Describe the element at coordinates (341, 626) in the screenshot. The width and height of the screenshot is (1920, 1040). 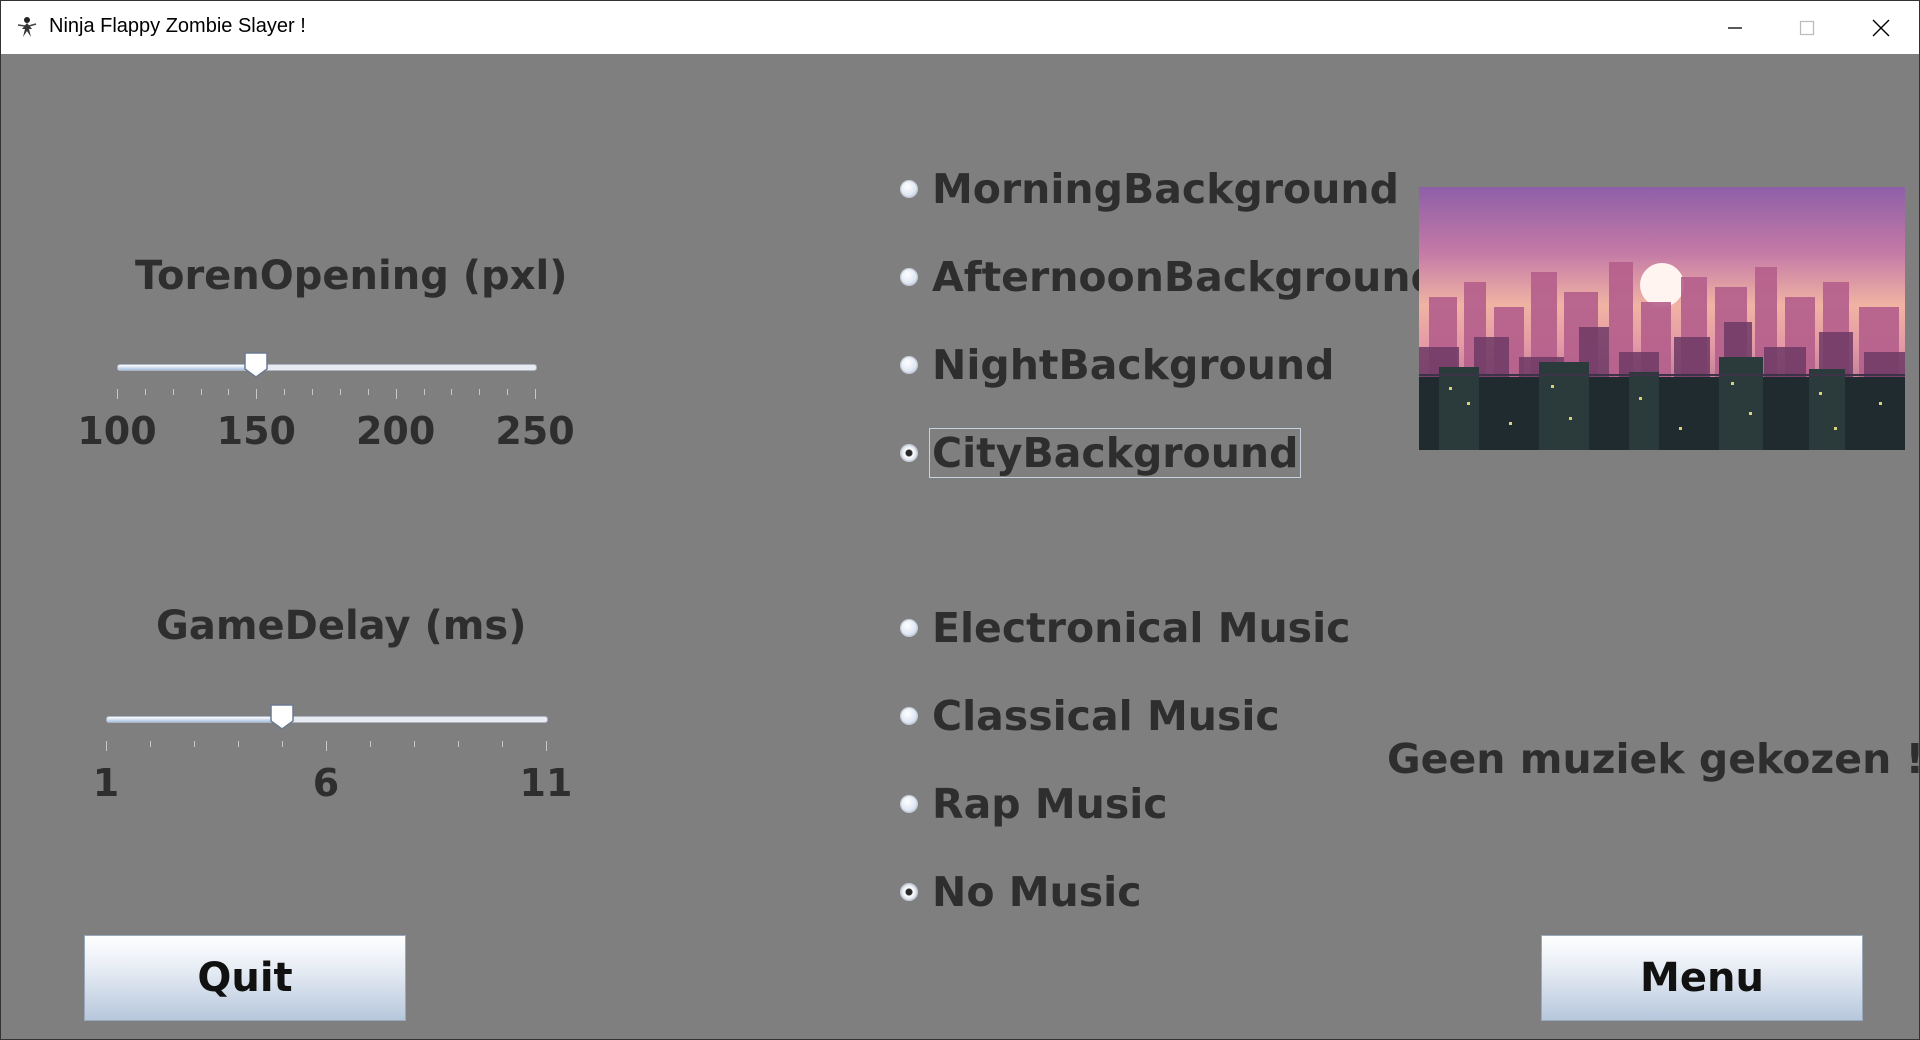
I see `game-delay-label: GameDelay (ms)` at that location.